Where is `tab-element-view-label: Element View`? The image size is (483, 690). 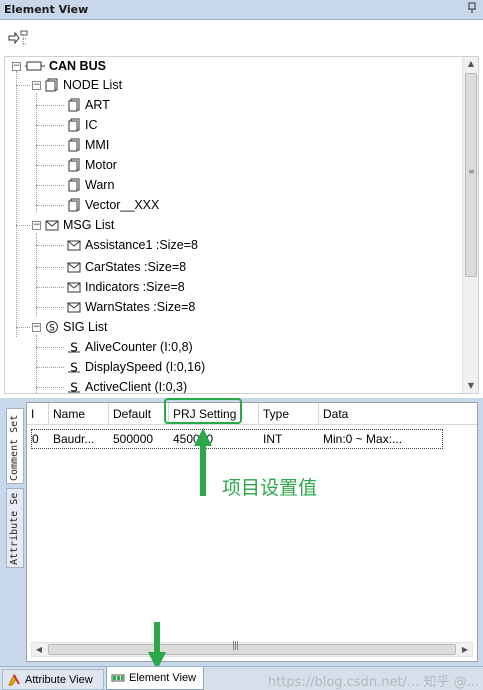
tab-element-view-label: Element View is located at coordinates (163, 678).